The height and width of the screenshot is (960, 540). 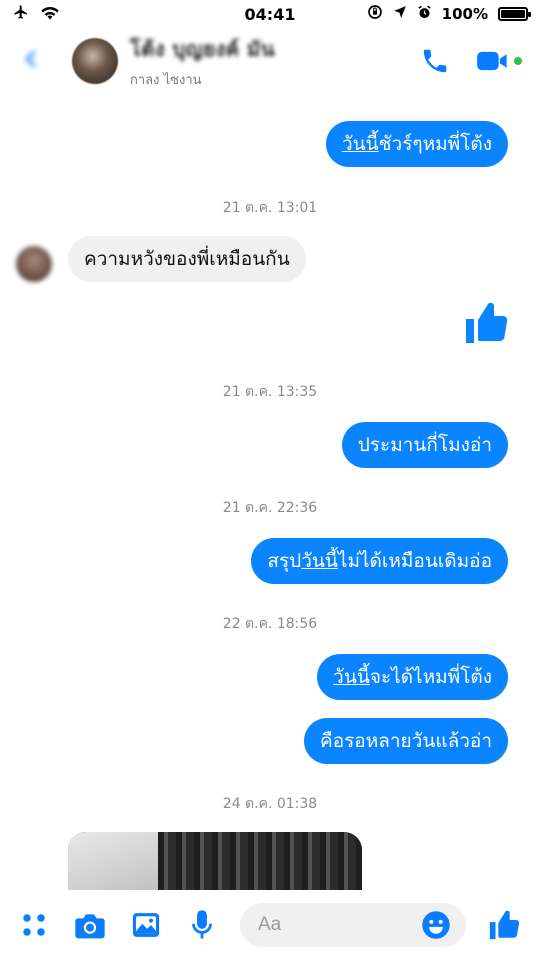 I want to click on apps-button, so click(x=34, y=925).